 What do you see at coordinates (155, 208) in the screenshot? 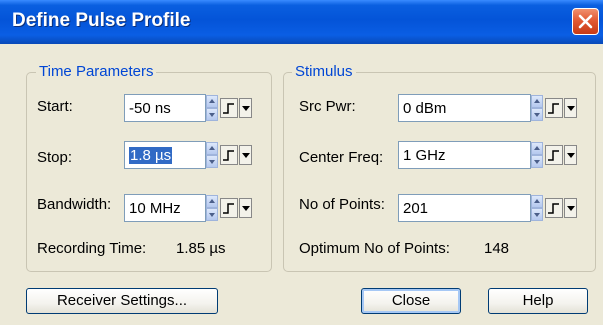
I see `bandwidth-value: 10 MHz` at bounding box center [155, 208].